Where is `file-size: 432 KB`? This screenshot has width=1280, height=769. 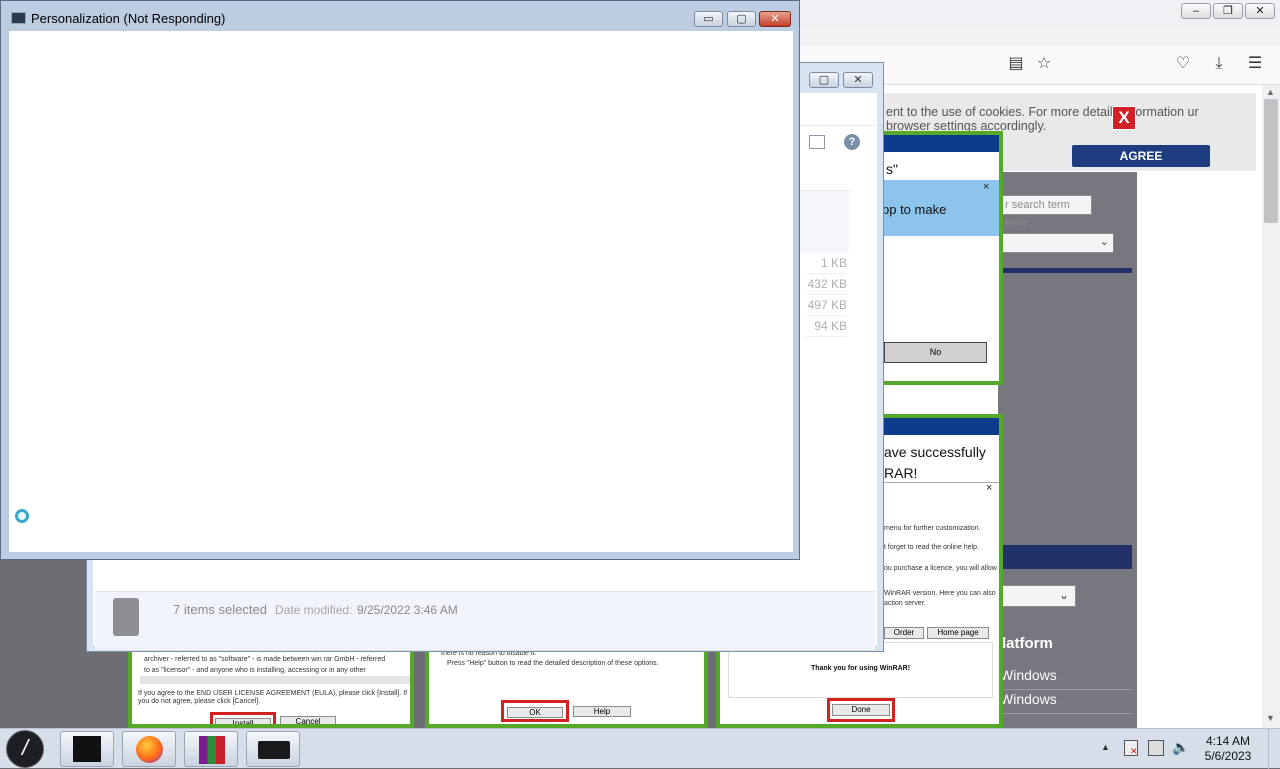
file-size: 432 KB is located at coordinates (826, 284).